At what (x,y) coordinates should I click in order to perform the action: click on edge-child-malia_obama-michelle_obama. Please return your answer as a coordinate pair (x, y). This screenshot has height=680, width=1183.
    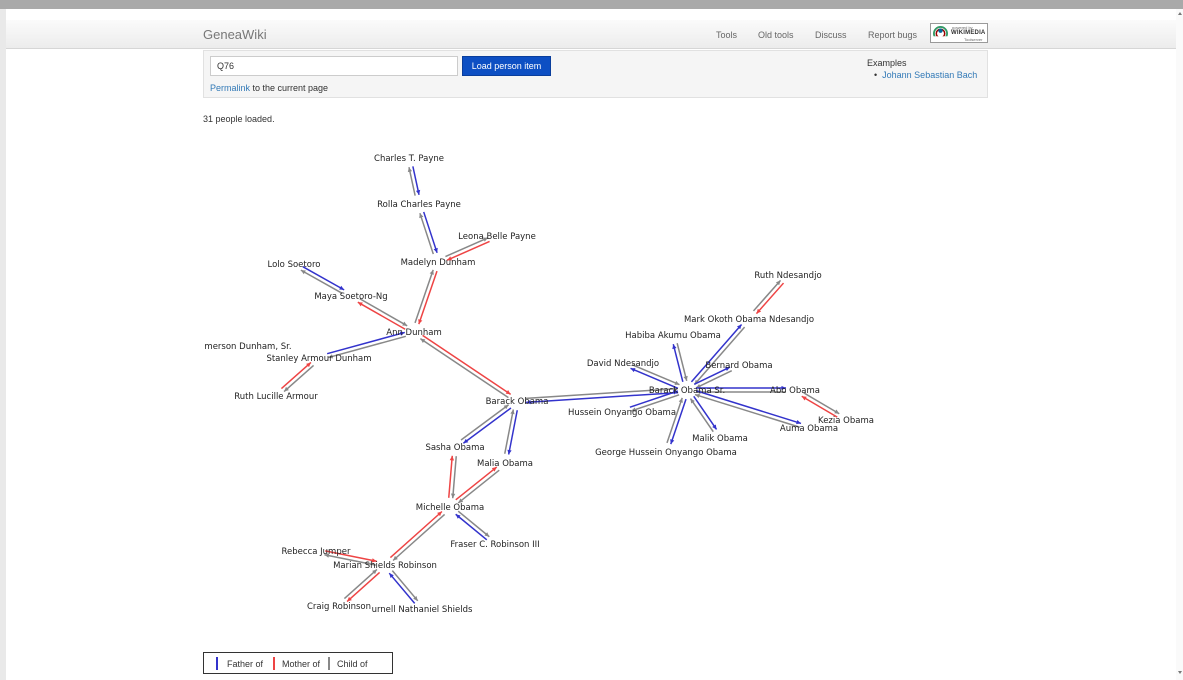
    Looking at the image, I should click on (478, 486).